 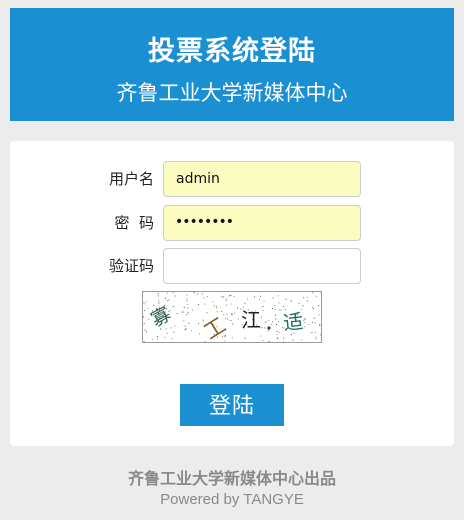 What do you see at coordinates (232, 51) in the screenshot?
I see `page-title: 投票系统登陆` at bounding box center [232, 51].